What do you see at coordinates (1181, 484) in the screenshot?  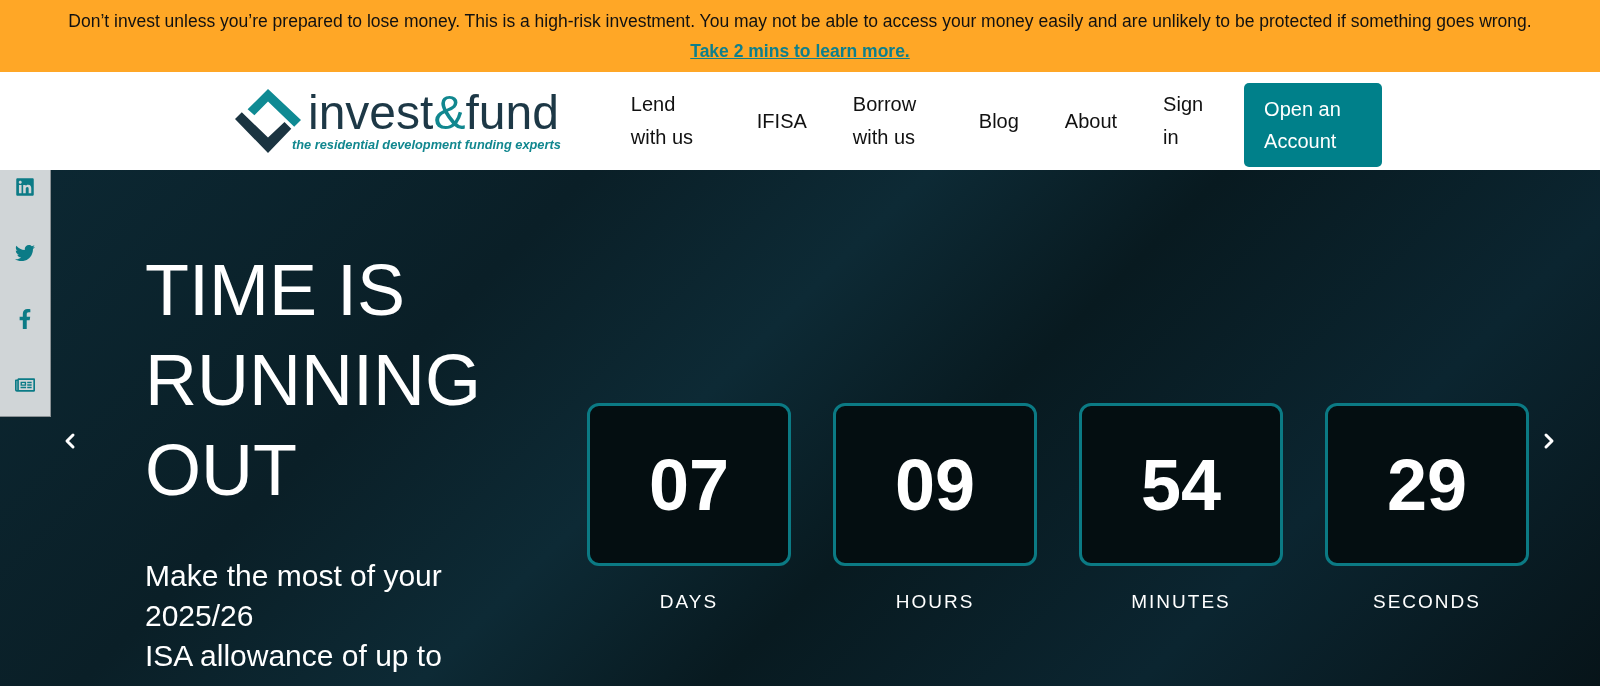 I see `countdown-value: 54` at bounding box center [1181, 484].